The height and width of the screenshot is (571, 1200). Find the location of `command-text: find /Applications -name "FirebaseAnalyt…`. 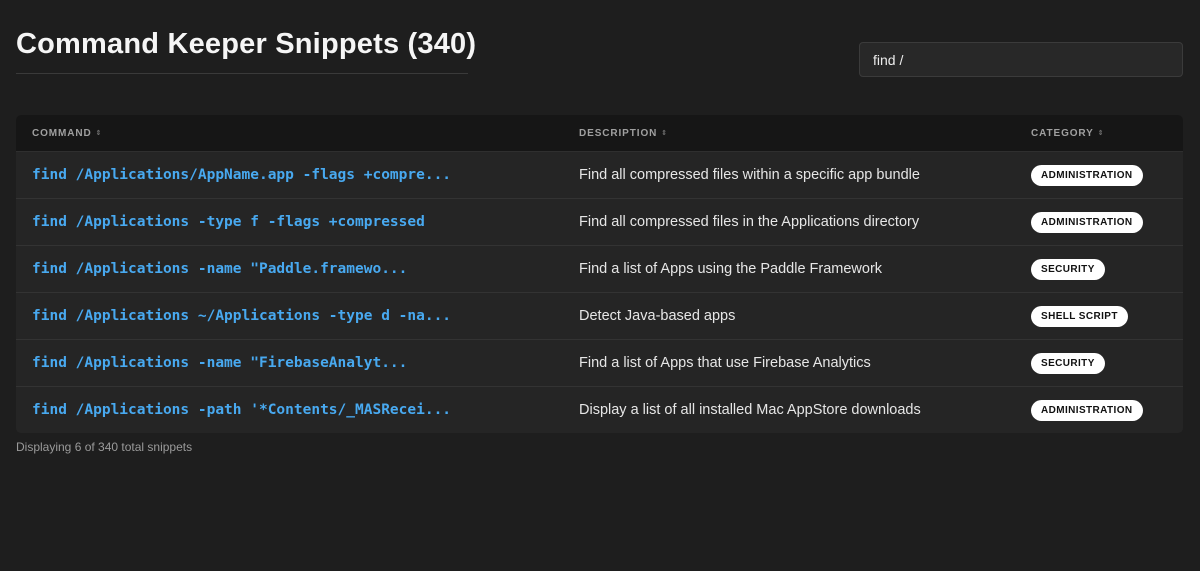

command-text: find /Applications -name "FirebaseAnalyt… is located at coordinates (219, 363).